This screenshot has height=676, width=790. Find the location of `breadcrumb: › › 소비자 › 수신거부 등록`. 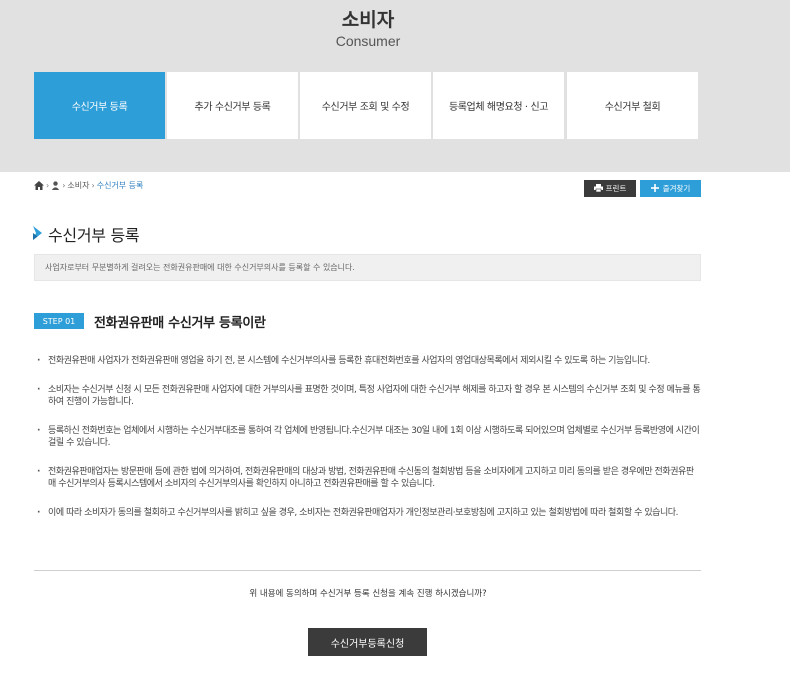

breadcrumb: › › 소비자 › 수신거부 등록 is located at coordinates (88, 185).